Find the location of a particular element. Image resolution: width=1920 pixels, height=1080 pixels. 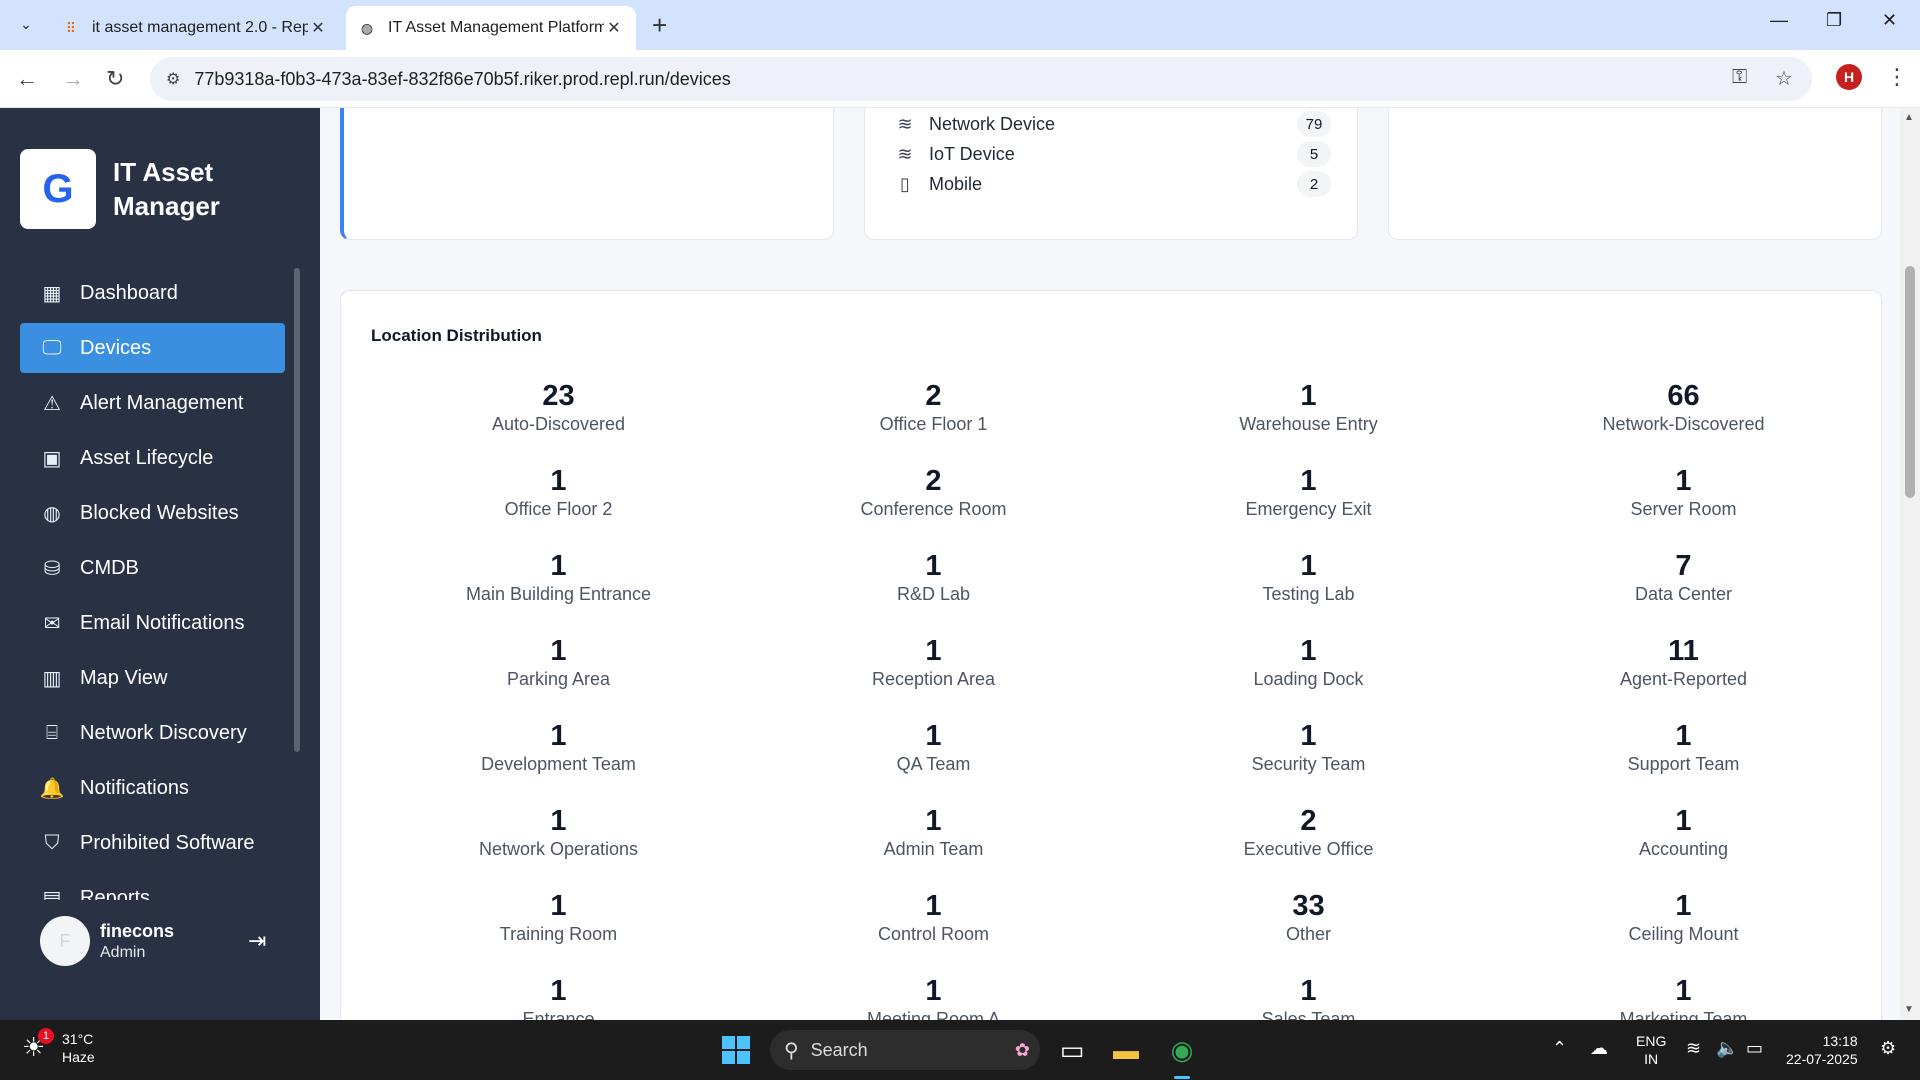

start-button is located at coordinates (736, 1050).